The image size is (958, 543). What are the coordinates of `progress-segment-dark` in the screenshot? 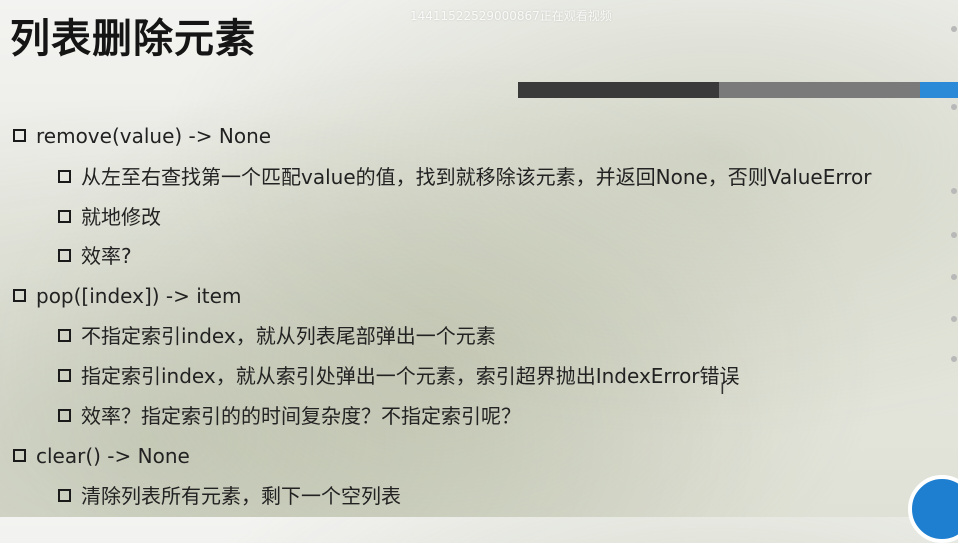 It's located at (618, 90).